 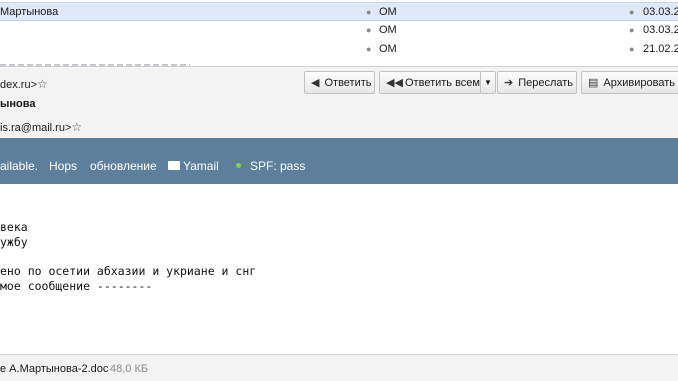 What do you see at coordinates (201, 166) in the screenshot?
I see `banner-yamail-label: Yamail` at bounding box center [201, 166].